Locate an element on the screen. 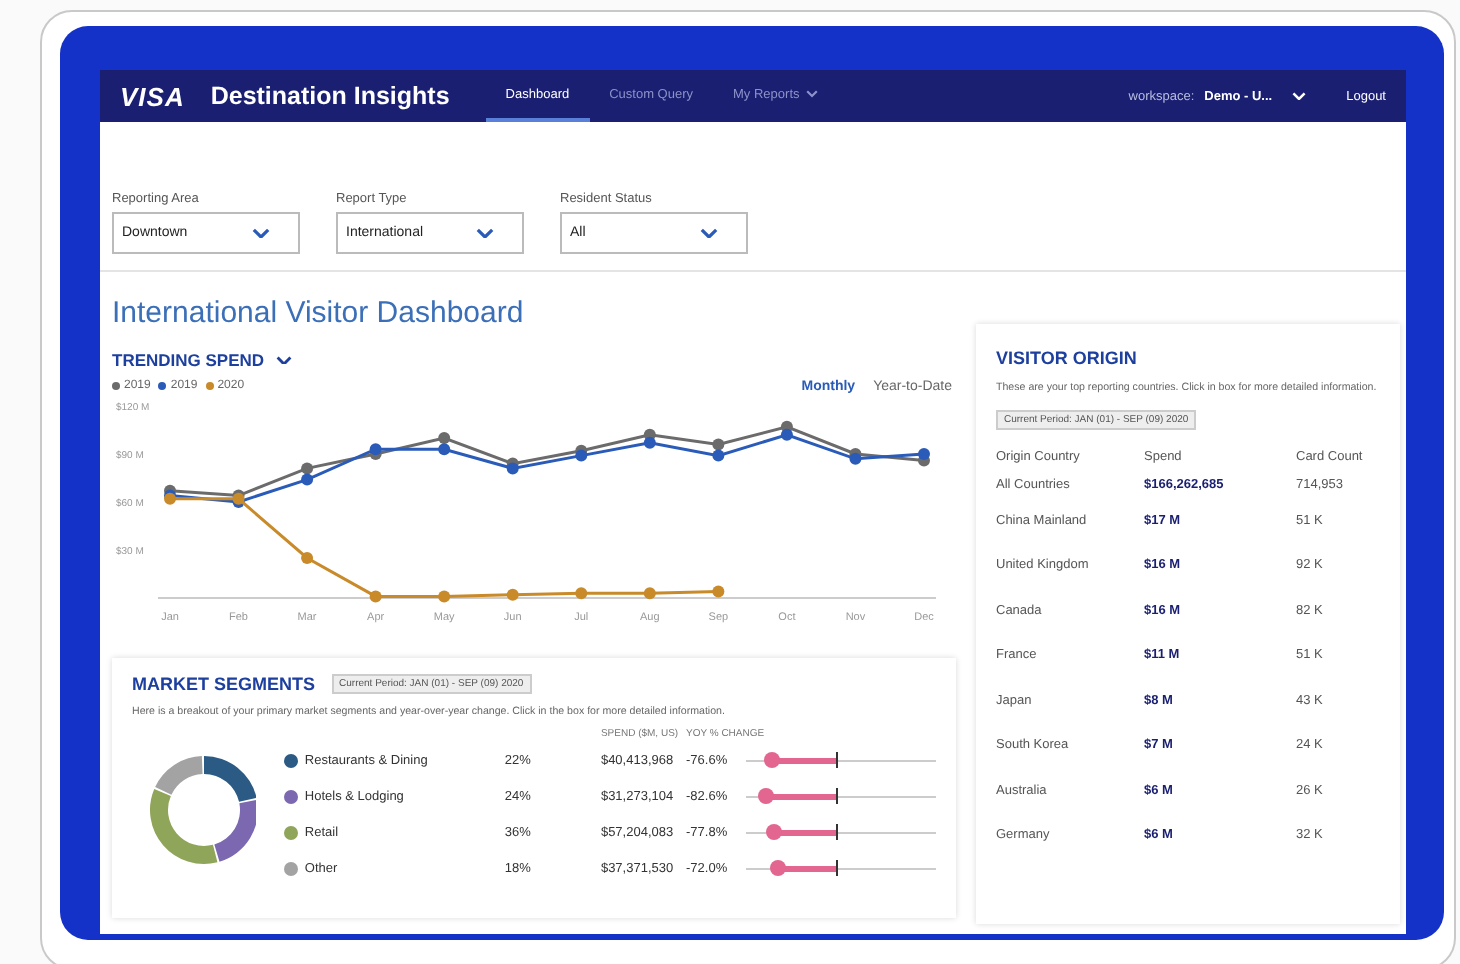 This screenshot has width=1460, height=964. section-title: TRENDING SPEND is located at coordinates (188, 360).